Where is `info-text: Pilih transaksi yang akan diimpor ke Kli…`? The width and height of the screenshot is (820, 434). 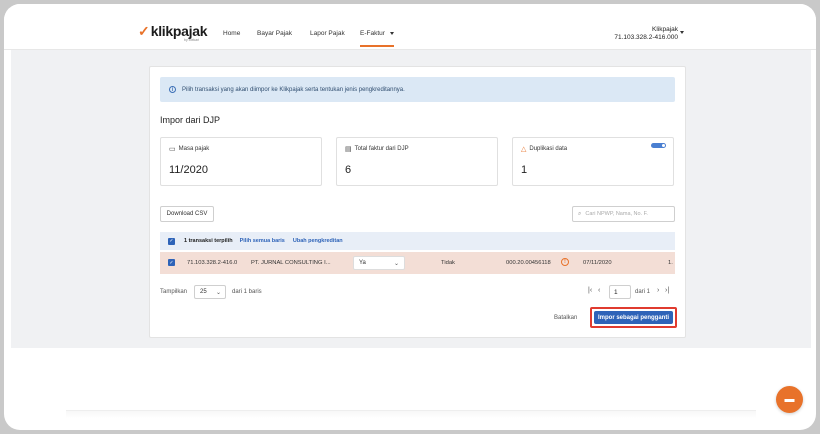 info-text: Pilih transaksi yang akan diimpor ke Kli… is located at coordinates (293, 89).